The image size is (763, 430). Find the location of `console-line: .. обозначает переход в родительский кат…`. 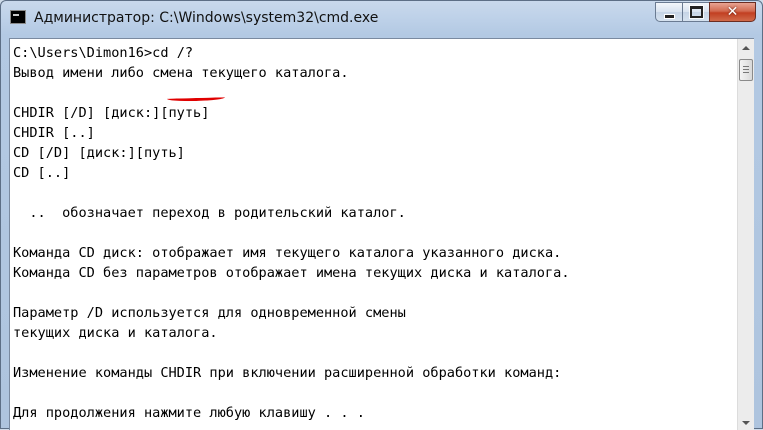

console-line: .. обозначает переход в родительский кат… is located at coordinates (209, 213).